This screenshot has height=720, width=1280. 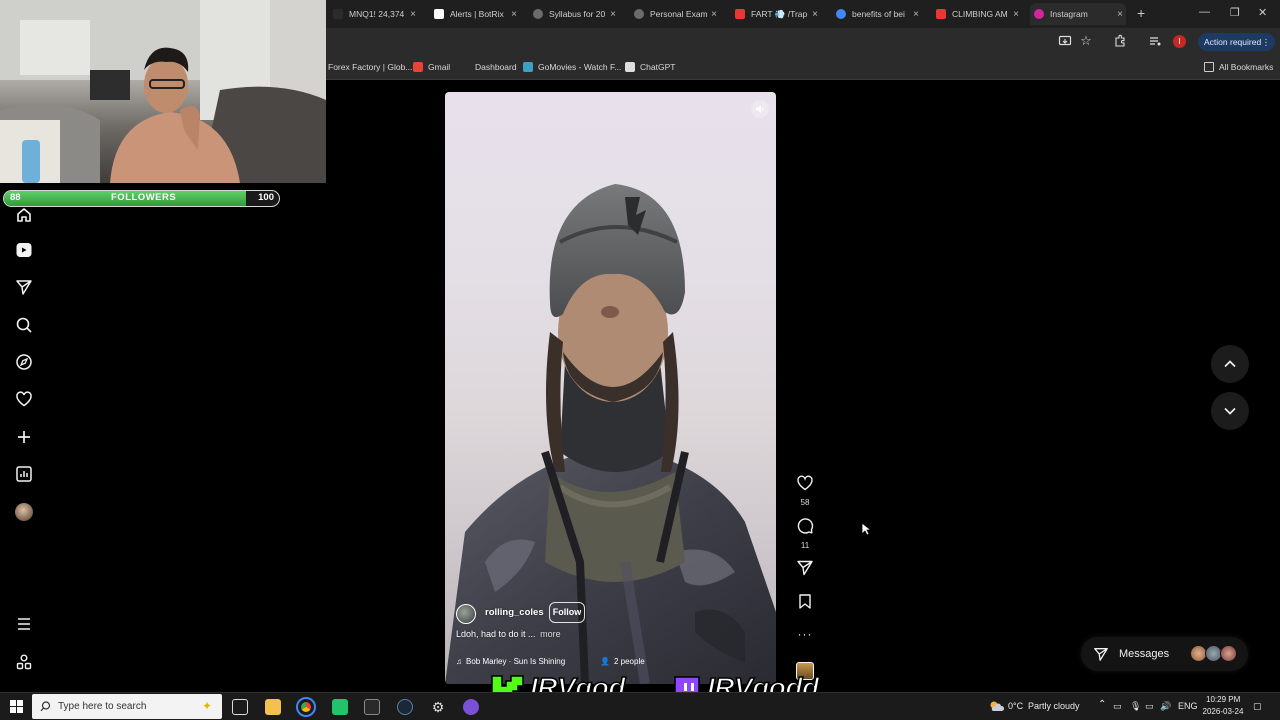 I want to click on tab-3: Personal Exam ×, so click(x=675, y=14).